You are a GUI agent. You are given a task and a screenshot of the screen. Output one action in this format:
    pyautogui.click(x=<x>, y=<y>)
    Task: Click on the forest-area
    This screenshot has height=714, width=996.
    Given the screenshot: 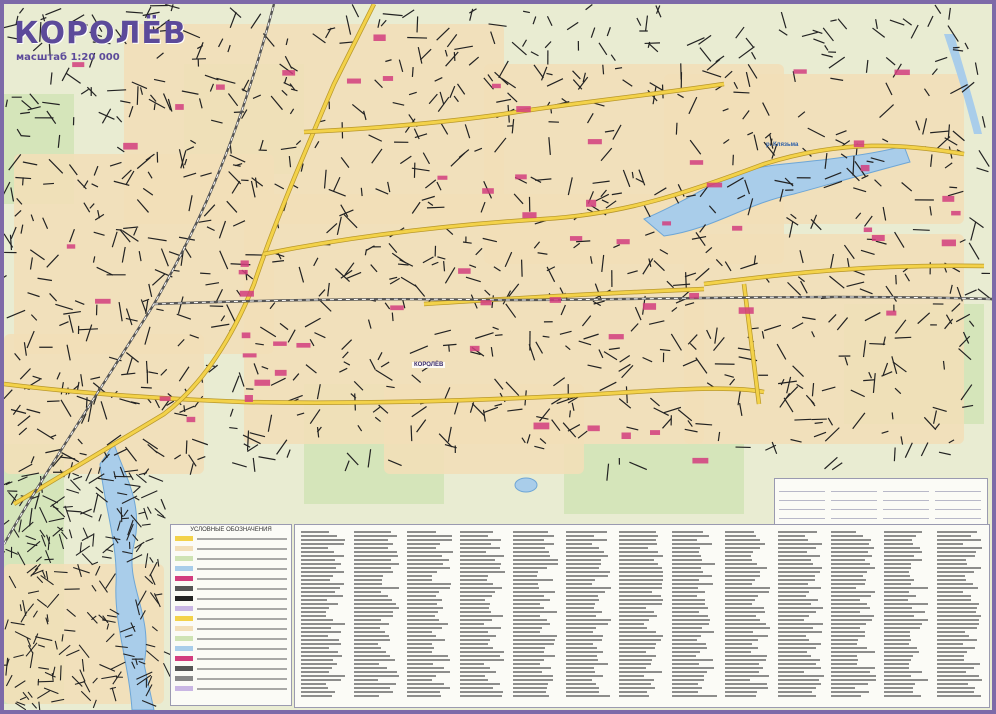 What is the action you would take?
    pyautogui.click(x=654, y=479)
    